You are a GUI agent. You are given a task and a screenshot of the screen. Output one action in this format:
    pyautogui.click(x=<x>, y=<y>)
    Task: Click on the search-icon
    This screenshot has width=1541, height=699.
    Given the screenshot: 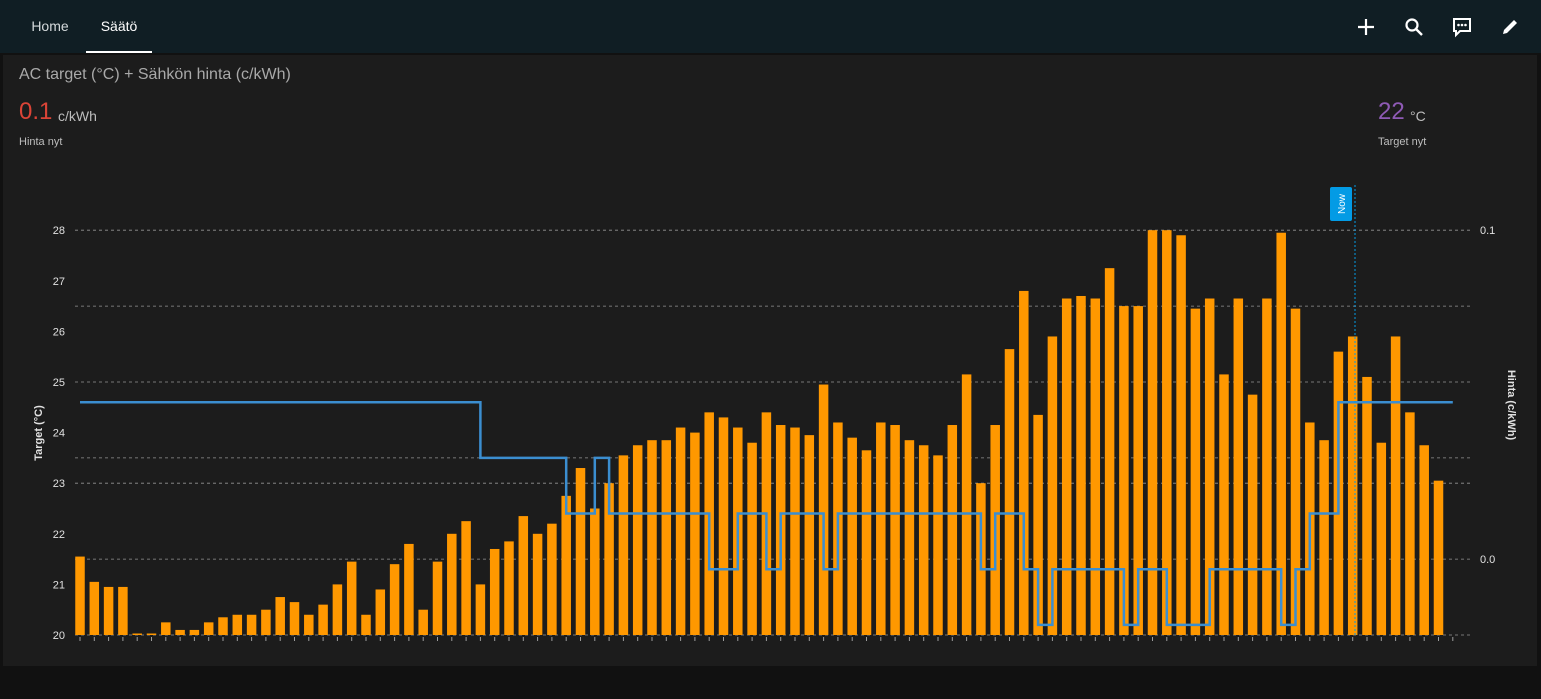 What is the action you would take?
    pyautogui.click(x=1414, y=27)
    